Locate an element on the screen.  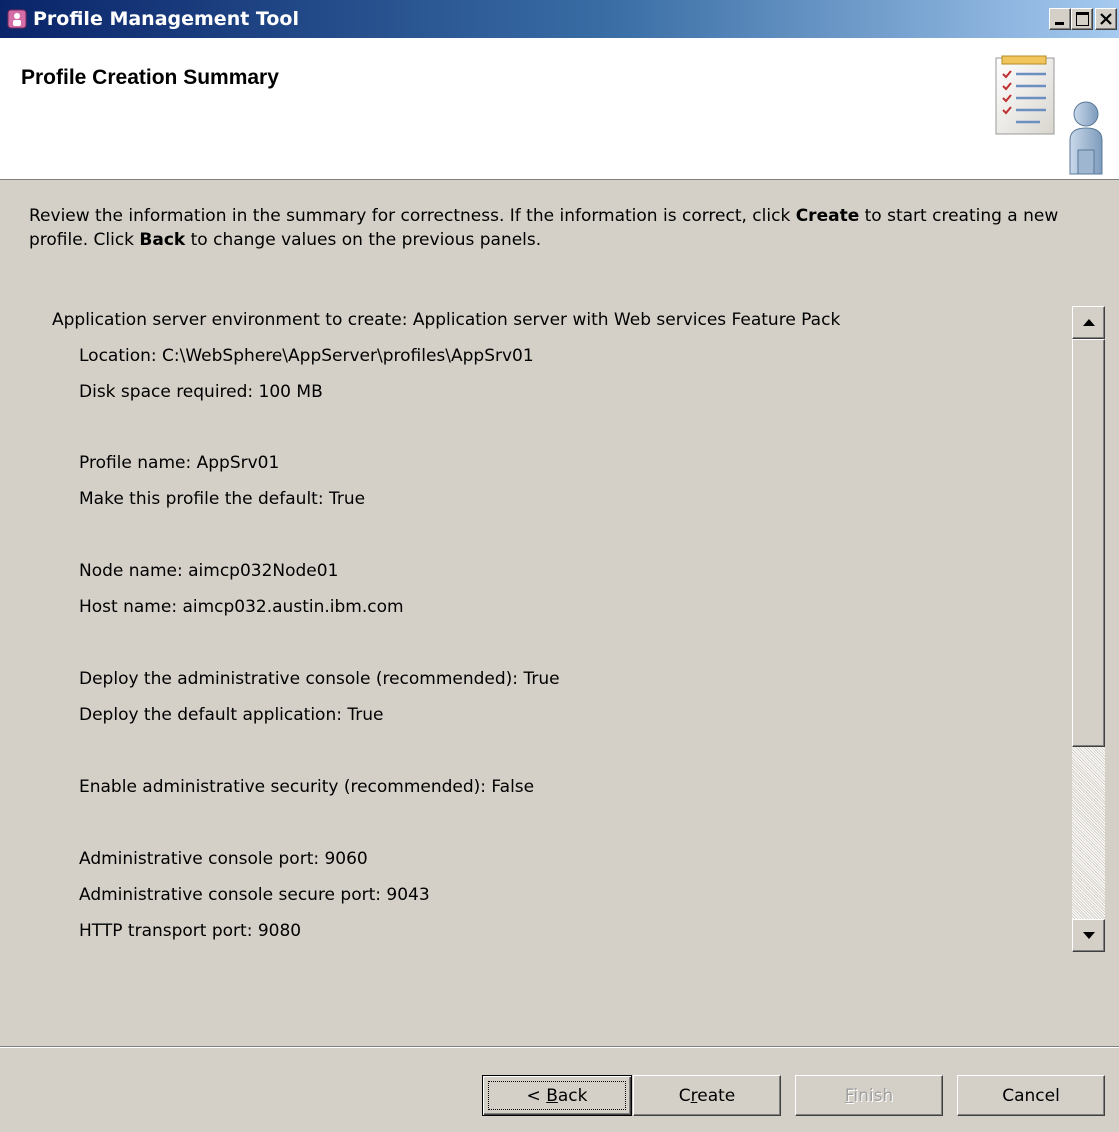
summary-scrollbar is located at coordinates (1088, 629).